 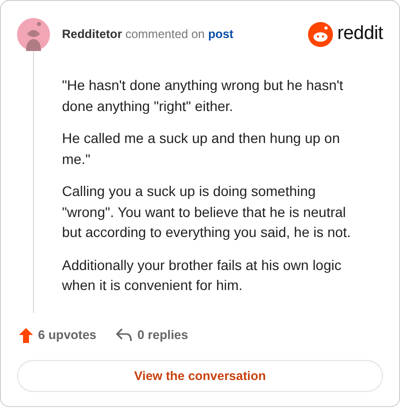 What do you see at coordinates (67, 335) in the screenshot?
I see `upvote-count: 6 upvotes` at bounding box center [67, 335].